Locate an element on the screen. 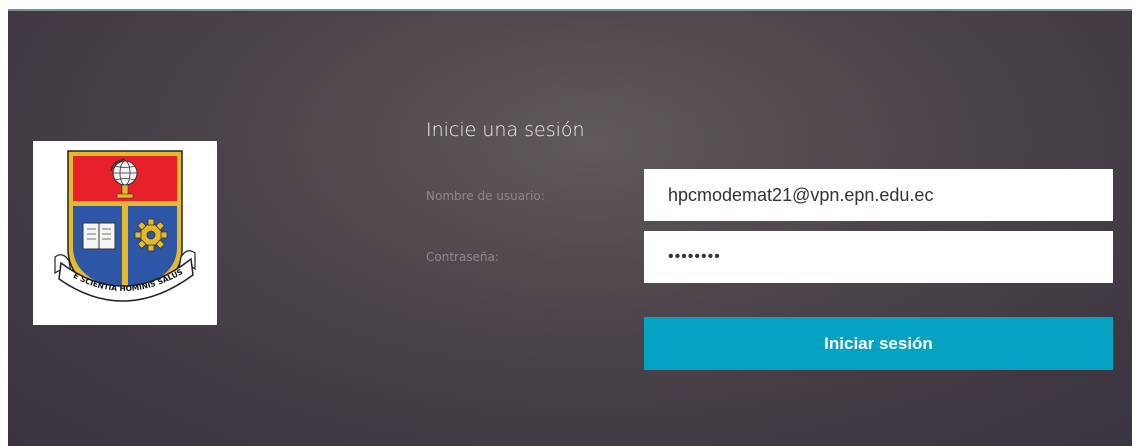  username-label: Nombre de usuario: is located at coordinates (485, 196).